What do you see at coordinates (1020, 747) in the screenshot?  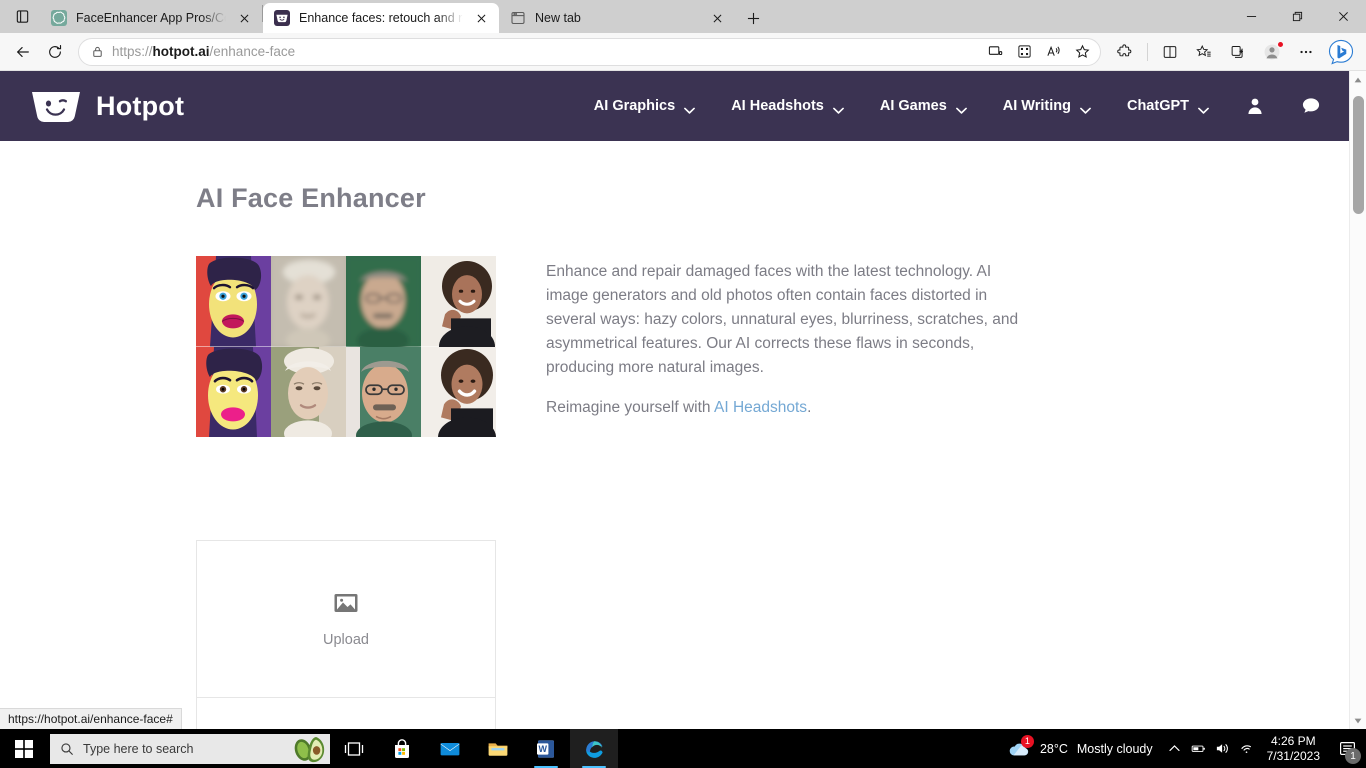 I see `cloud-icon: 1` at bounding box center [1020, 747].